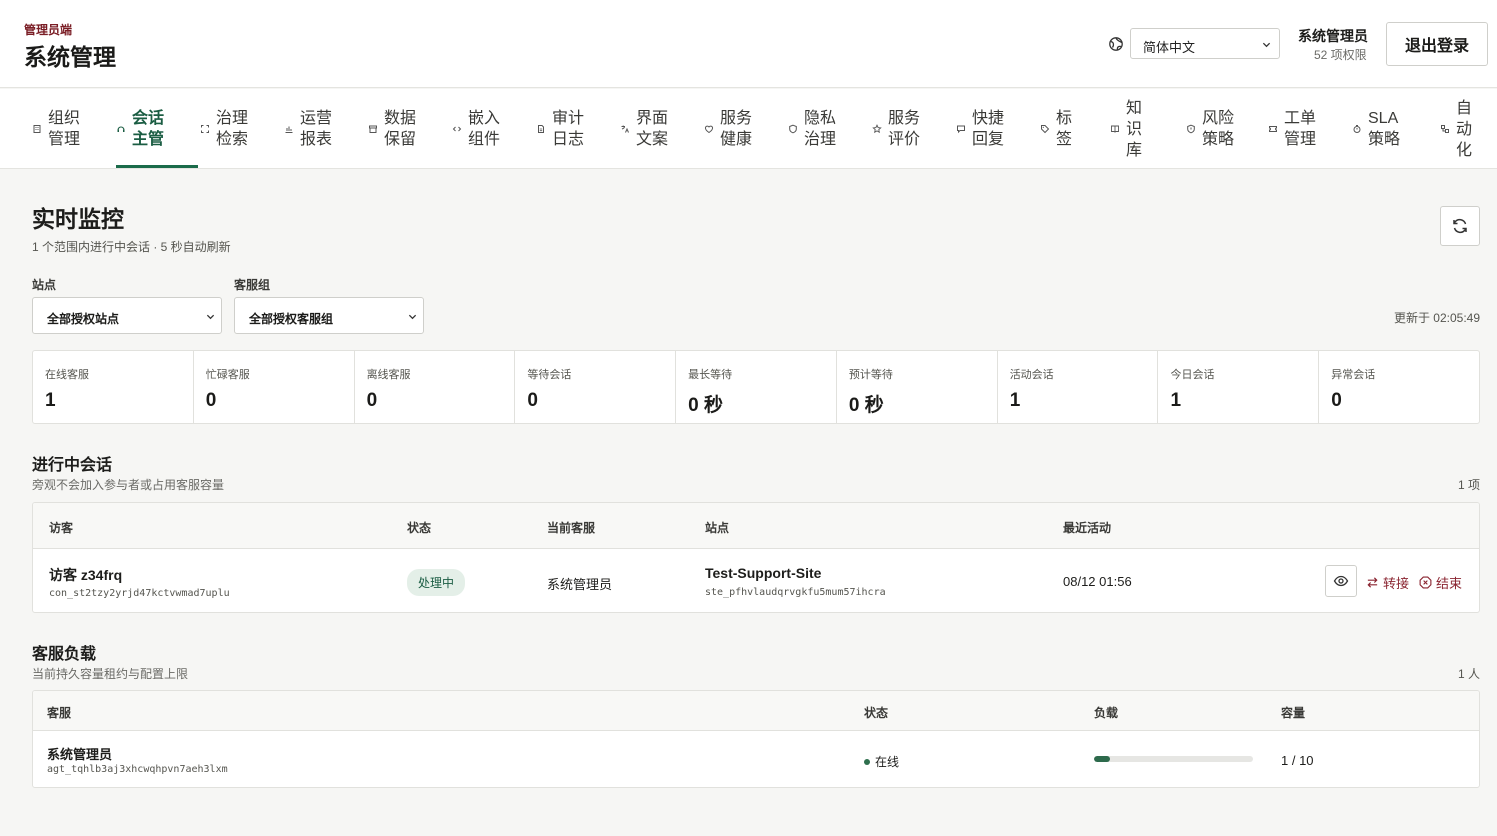 This screenshot has height=836, width=1497. I want to click on stat-label: 异常会话, so click(1353, 375).